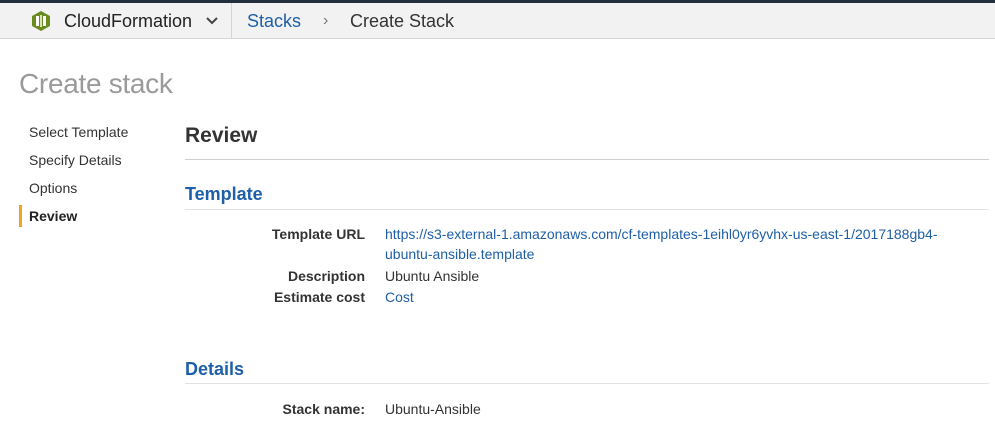 This screenshot has height=430, width=995. Describe the element at coordinates (94, 218) in the screenshot. I see `step-review: Review` at that location.